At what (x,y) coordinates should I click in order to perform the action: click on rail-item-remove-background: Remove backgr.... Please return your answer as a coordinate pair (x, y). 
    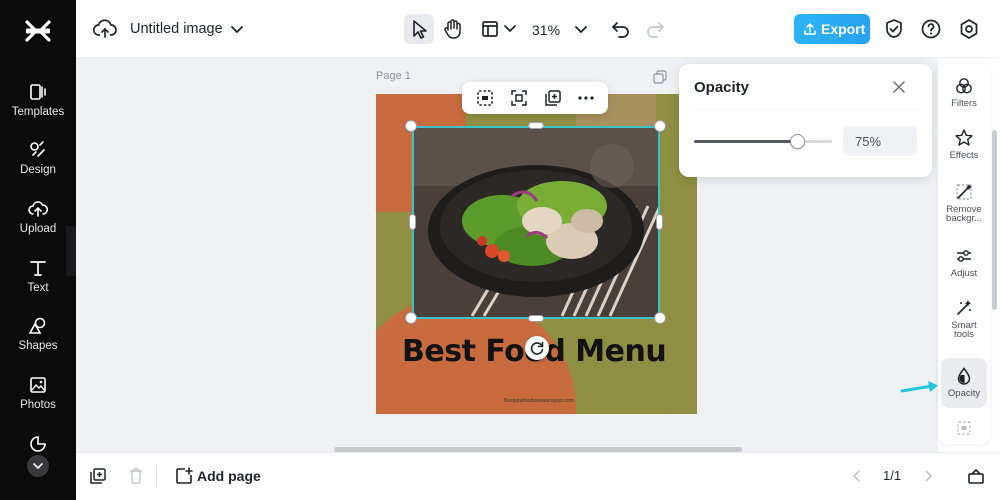
    Looking at the image, I should click on (964, 202).